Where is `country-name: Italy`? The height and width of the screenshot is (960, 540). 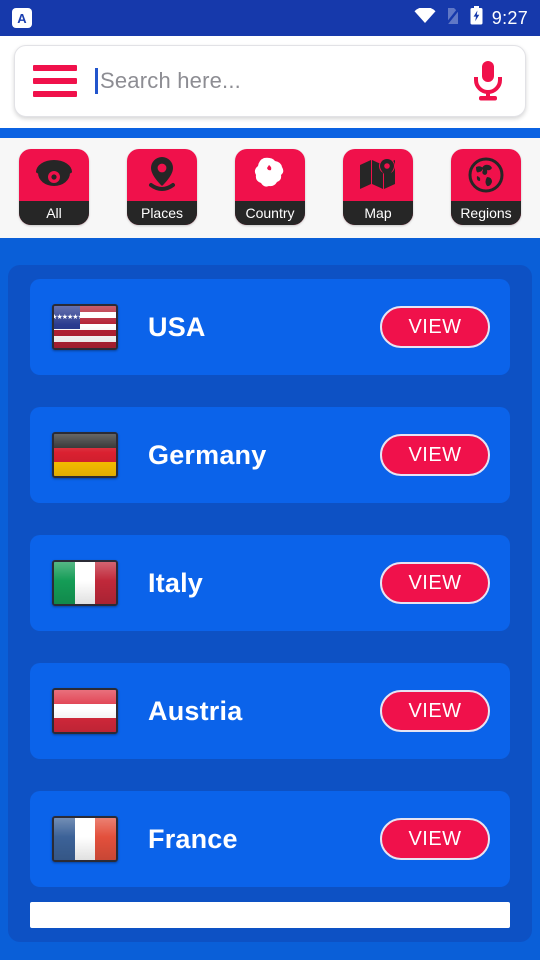 country-name: Italy is located at coordinates (176, 582).